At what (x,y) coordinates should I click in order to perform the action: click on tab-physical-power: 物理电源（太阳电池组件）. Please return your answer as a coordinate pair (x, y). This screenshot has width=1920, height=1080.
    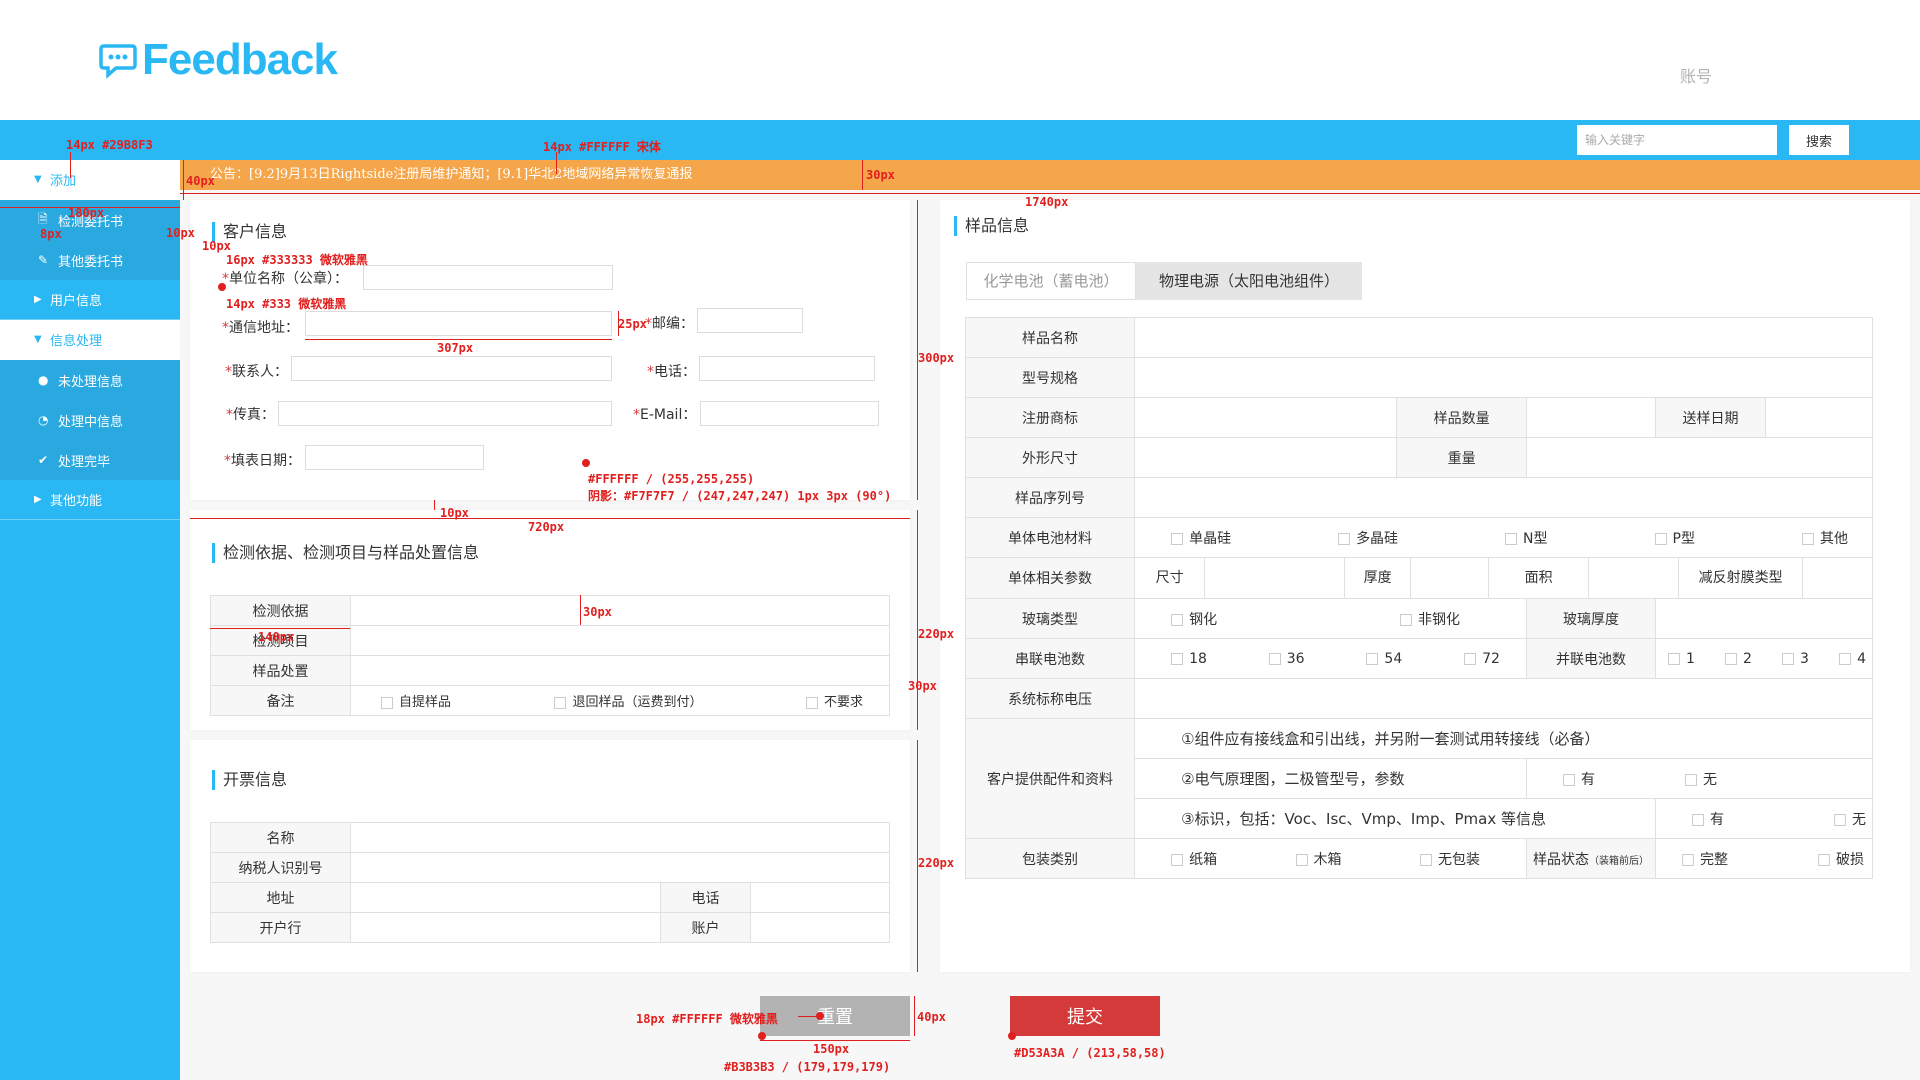
    Looking at the image, I should click on (1249, 281).